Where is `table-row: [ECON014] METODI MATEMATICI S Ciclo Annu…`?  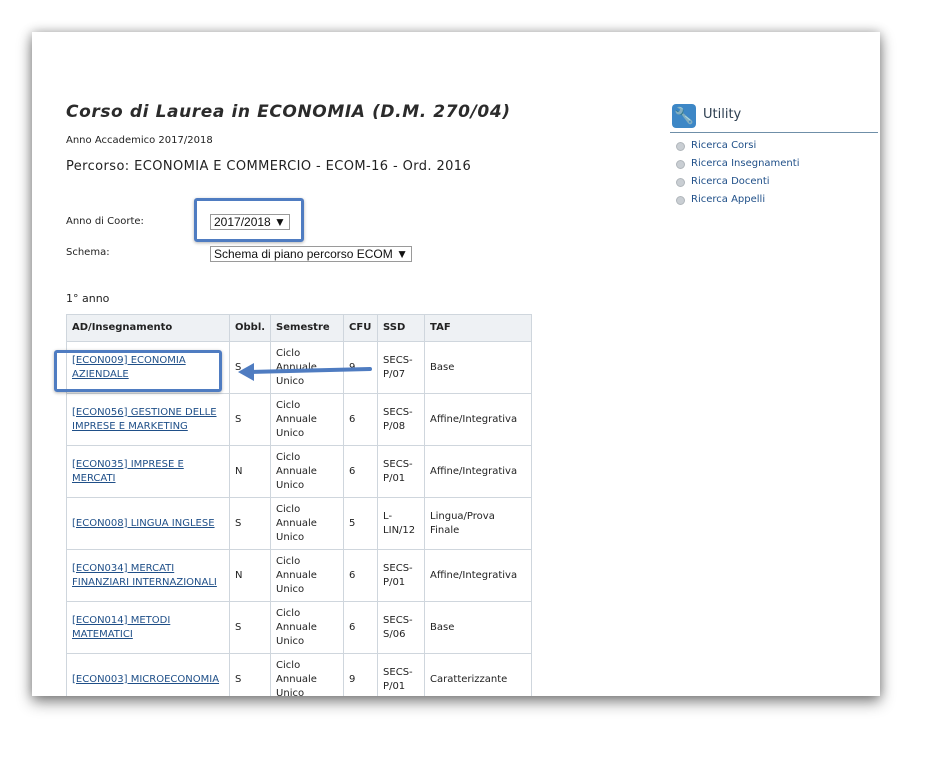 table-row: [ECON014] METODI MATEMATICI S Ciclo Annu… is located at coordinates (299, 627).